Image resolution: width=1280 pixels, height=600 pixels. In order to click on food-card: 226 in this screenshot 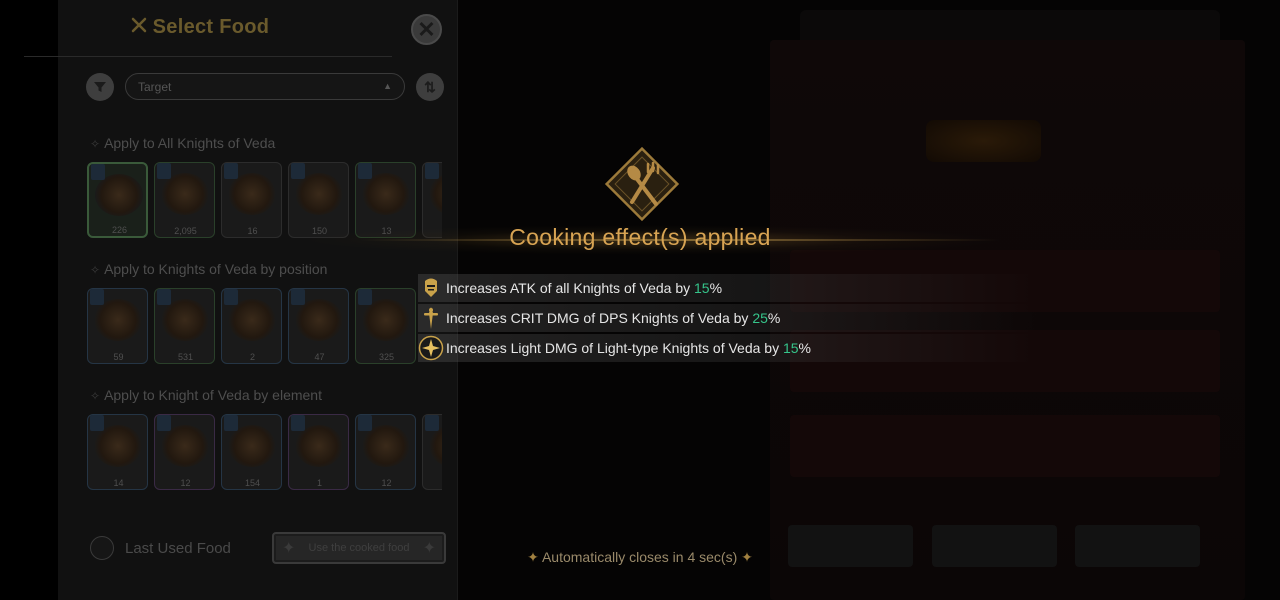, I will do `click(117, 200)`.